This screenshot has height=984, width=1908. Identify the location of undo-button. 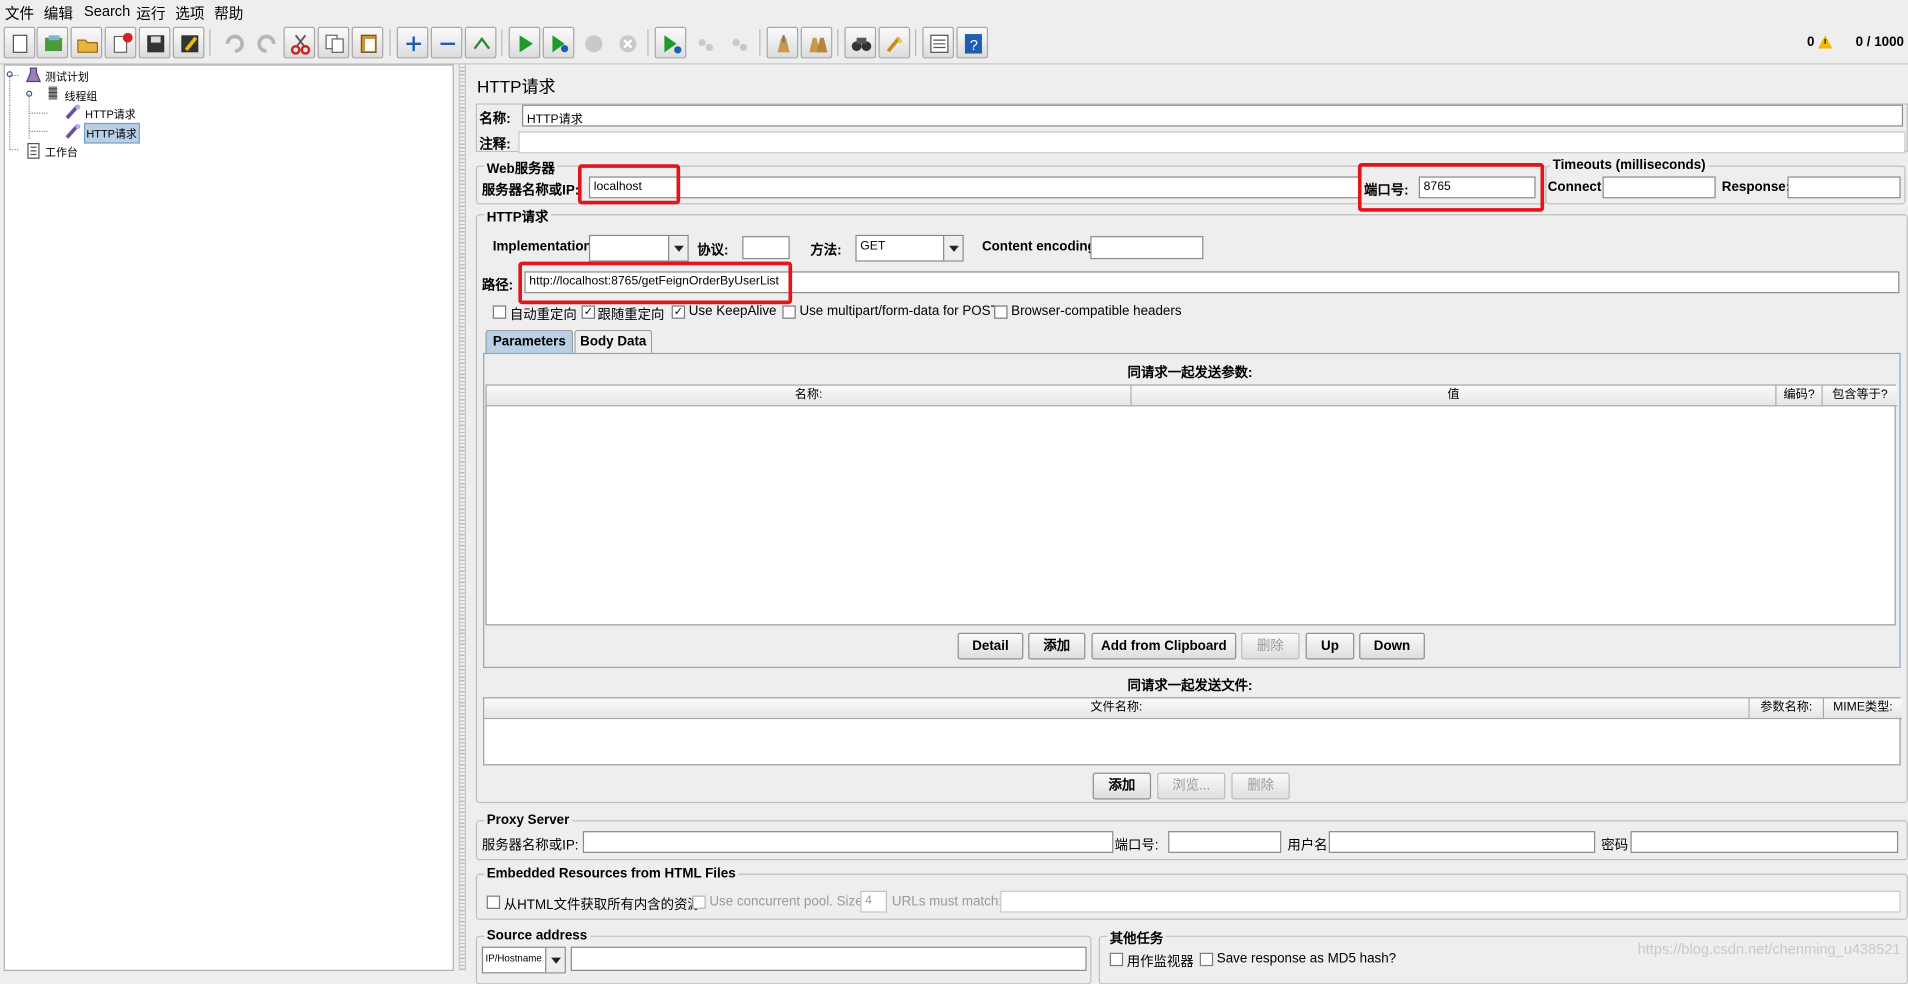
(233, 43).